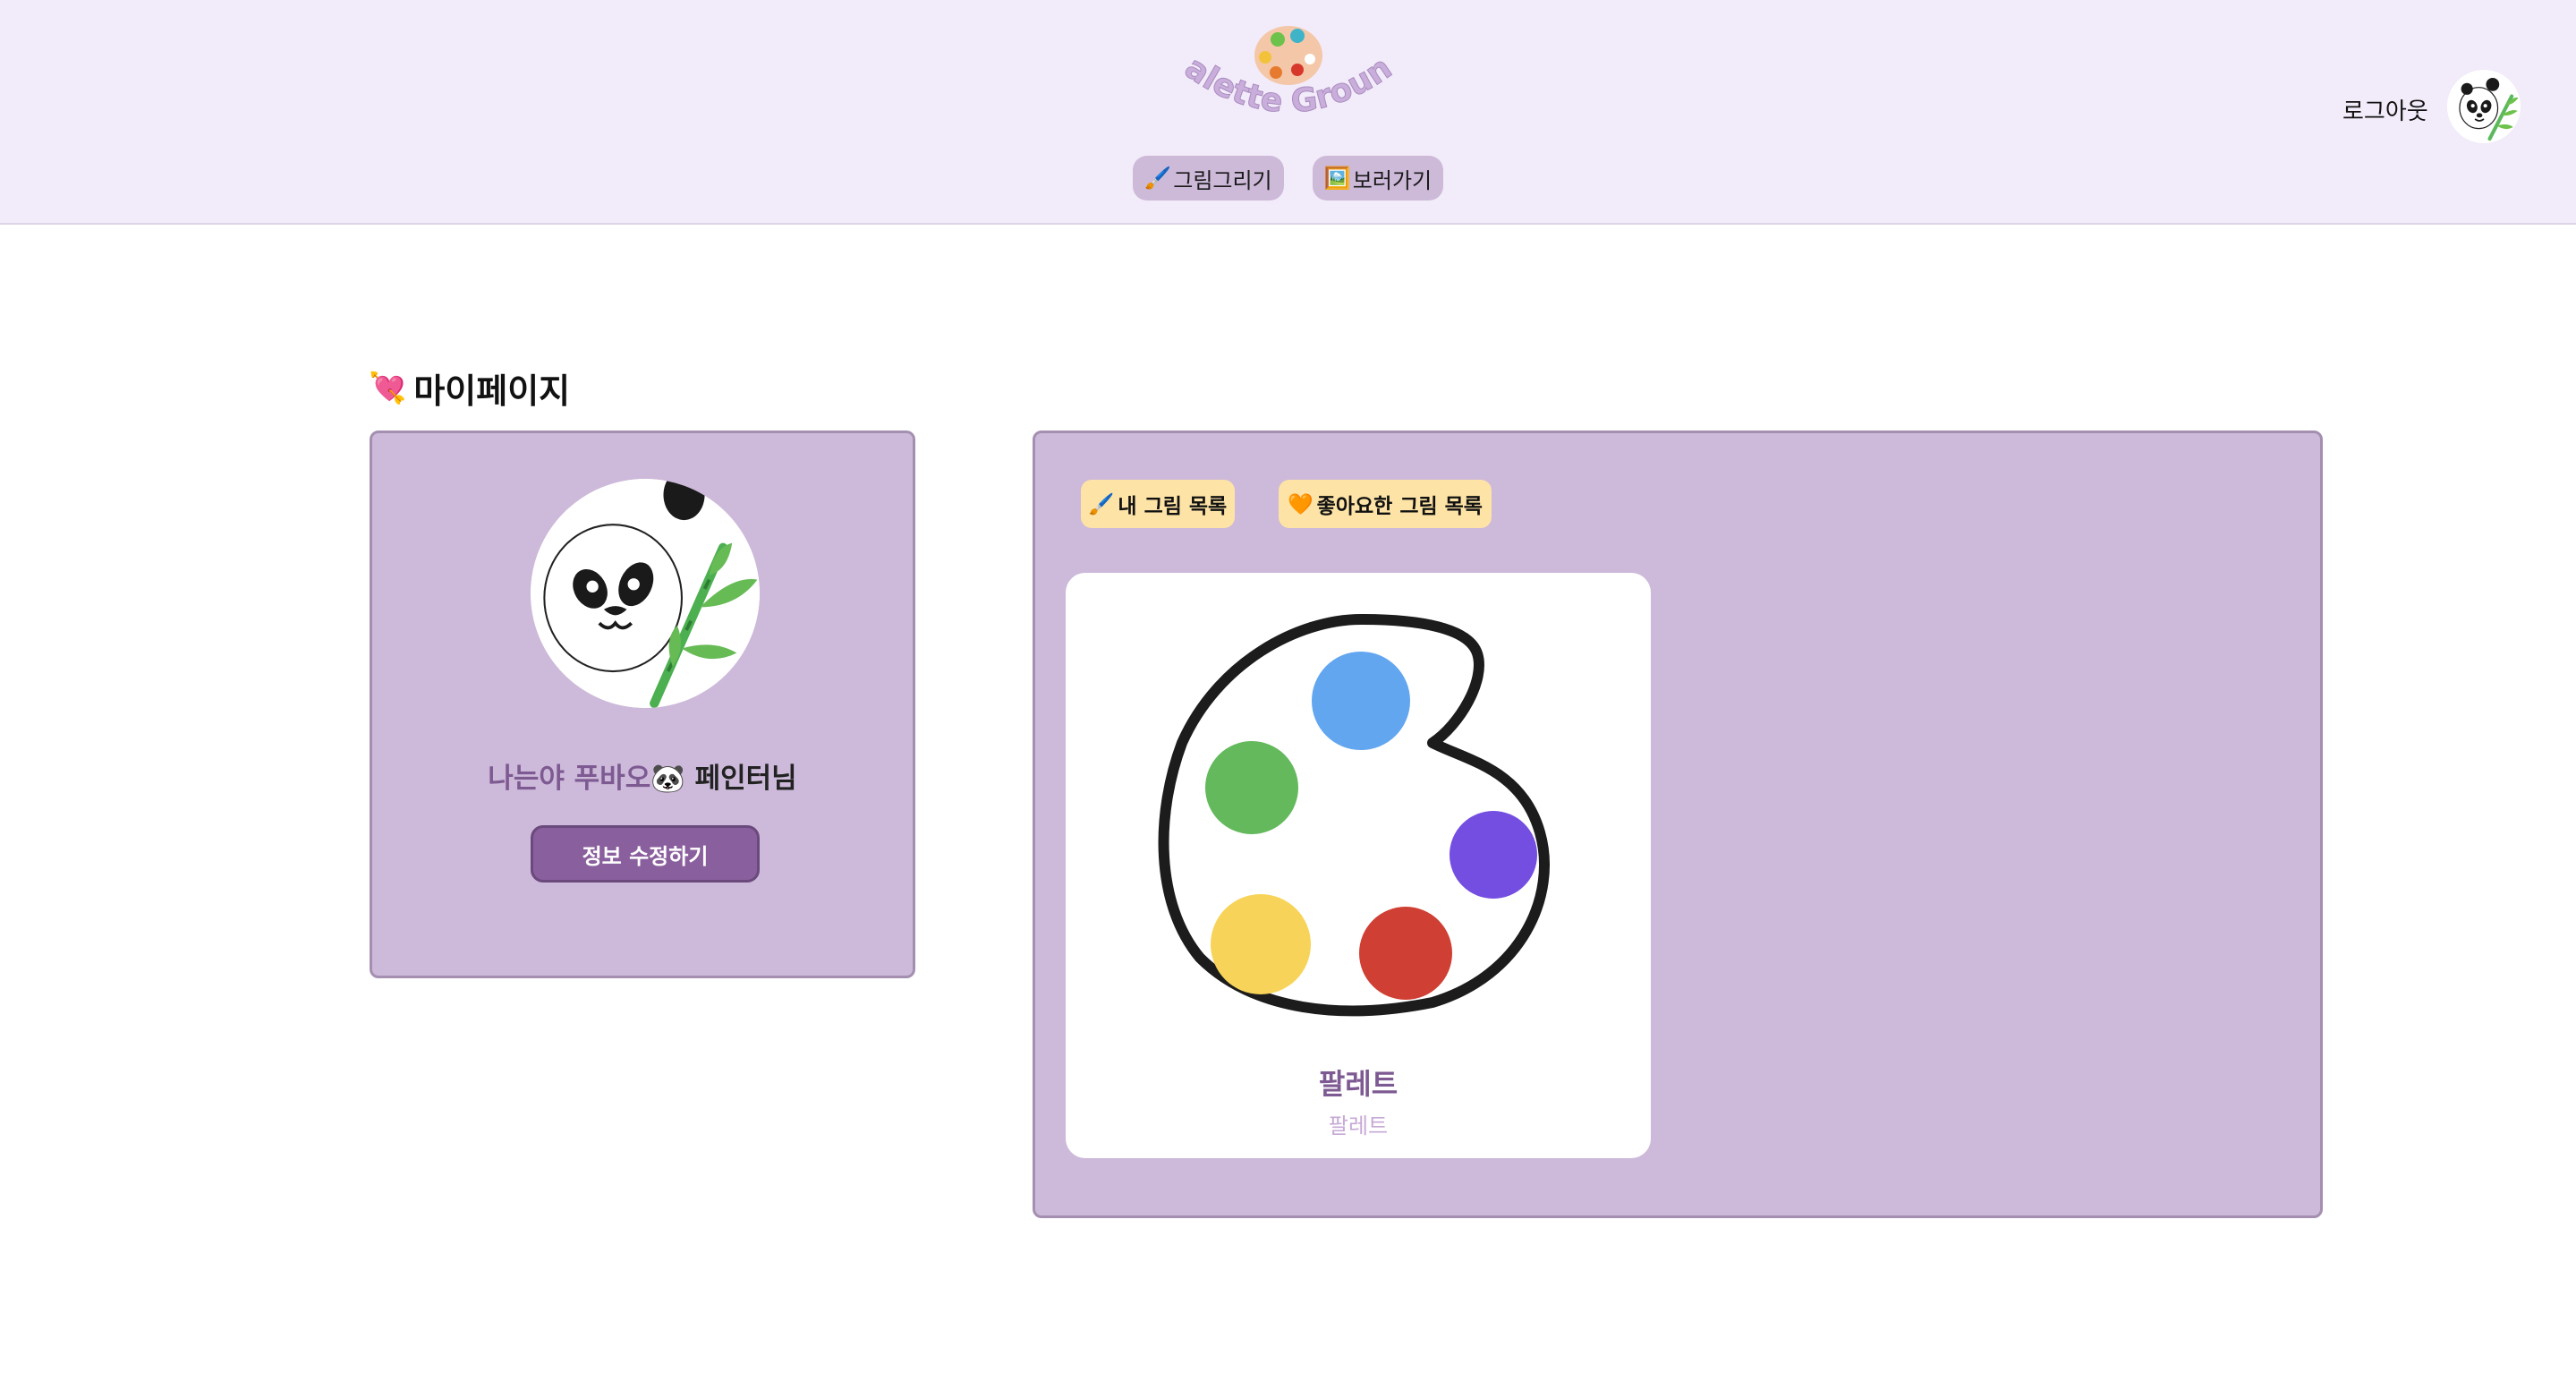 This screenshot has height=1390, width=2576. I want to click on profile-avatar, so click(645, 593).